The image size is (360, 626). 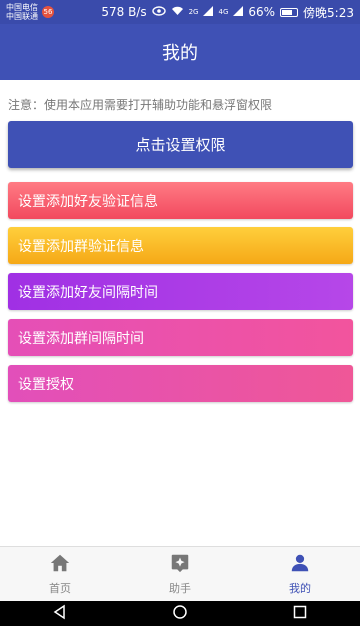 I want to click on battery-icon, so click(x=289, y=12).